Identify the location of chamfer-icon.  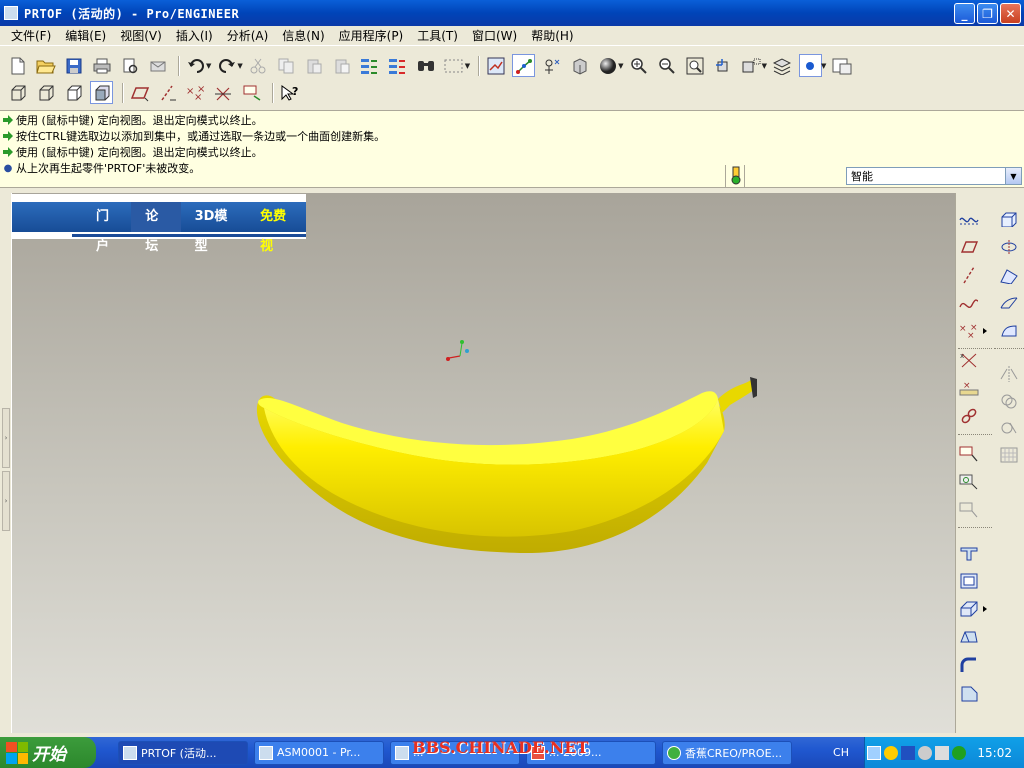
(969, 693).